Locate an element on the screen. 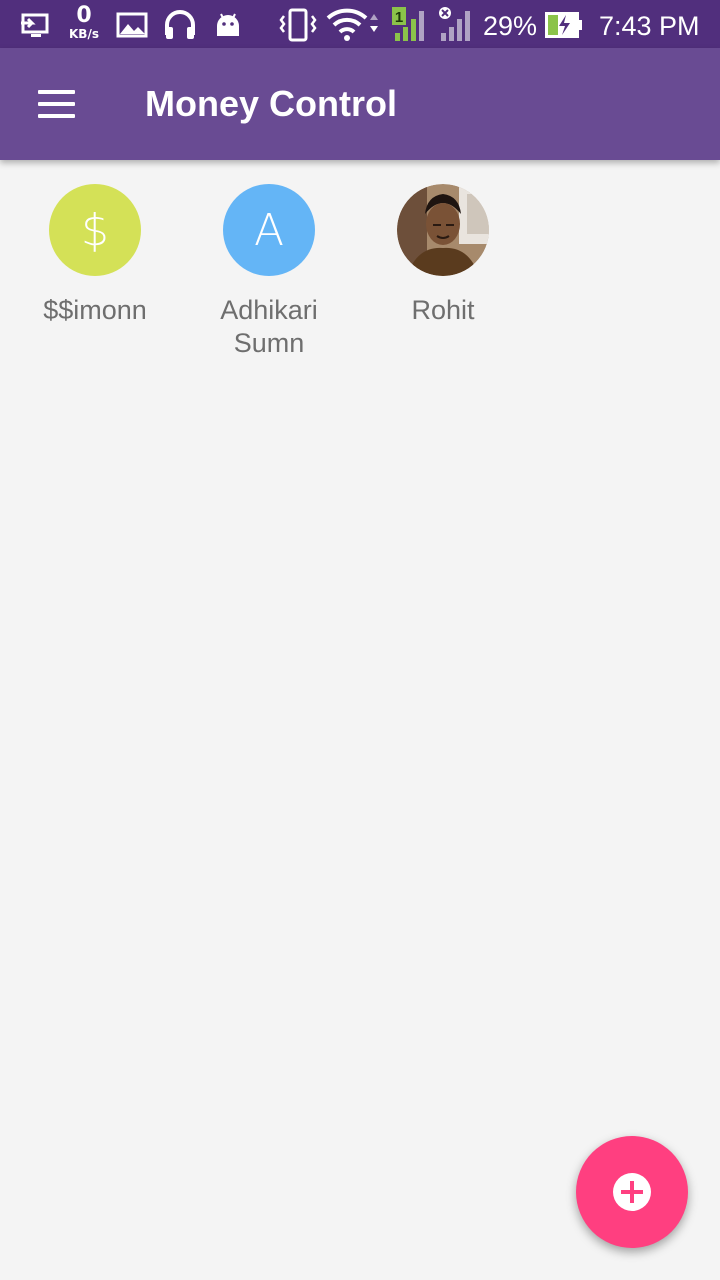 The width and height of the screenshot is (720, 1280). battery-percent: 29% is located at coordinates (510, 26).